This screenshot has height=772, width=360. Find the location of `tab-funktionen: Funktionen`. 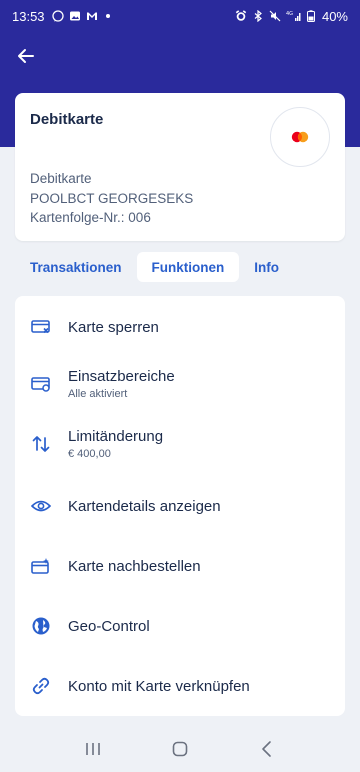

tab-funktionen: Funktionen is located at coordinates (188, 267).